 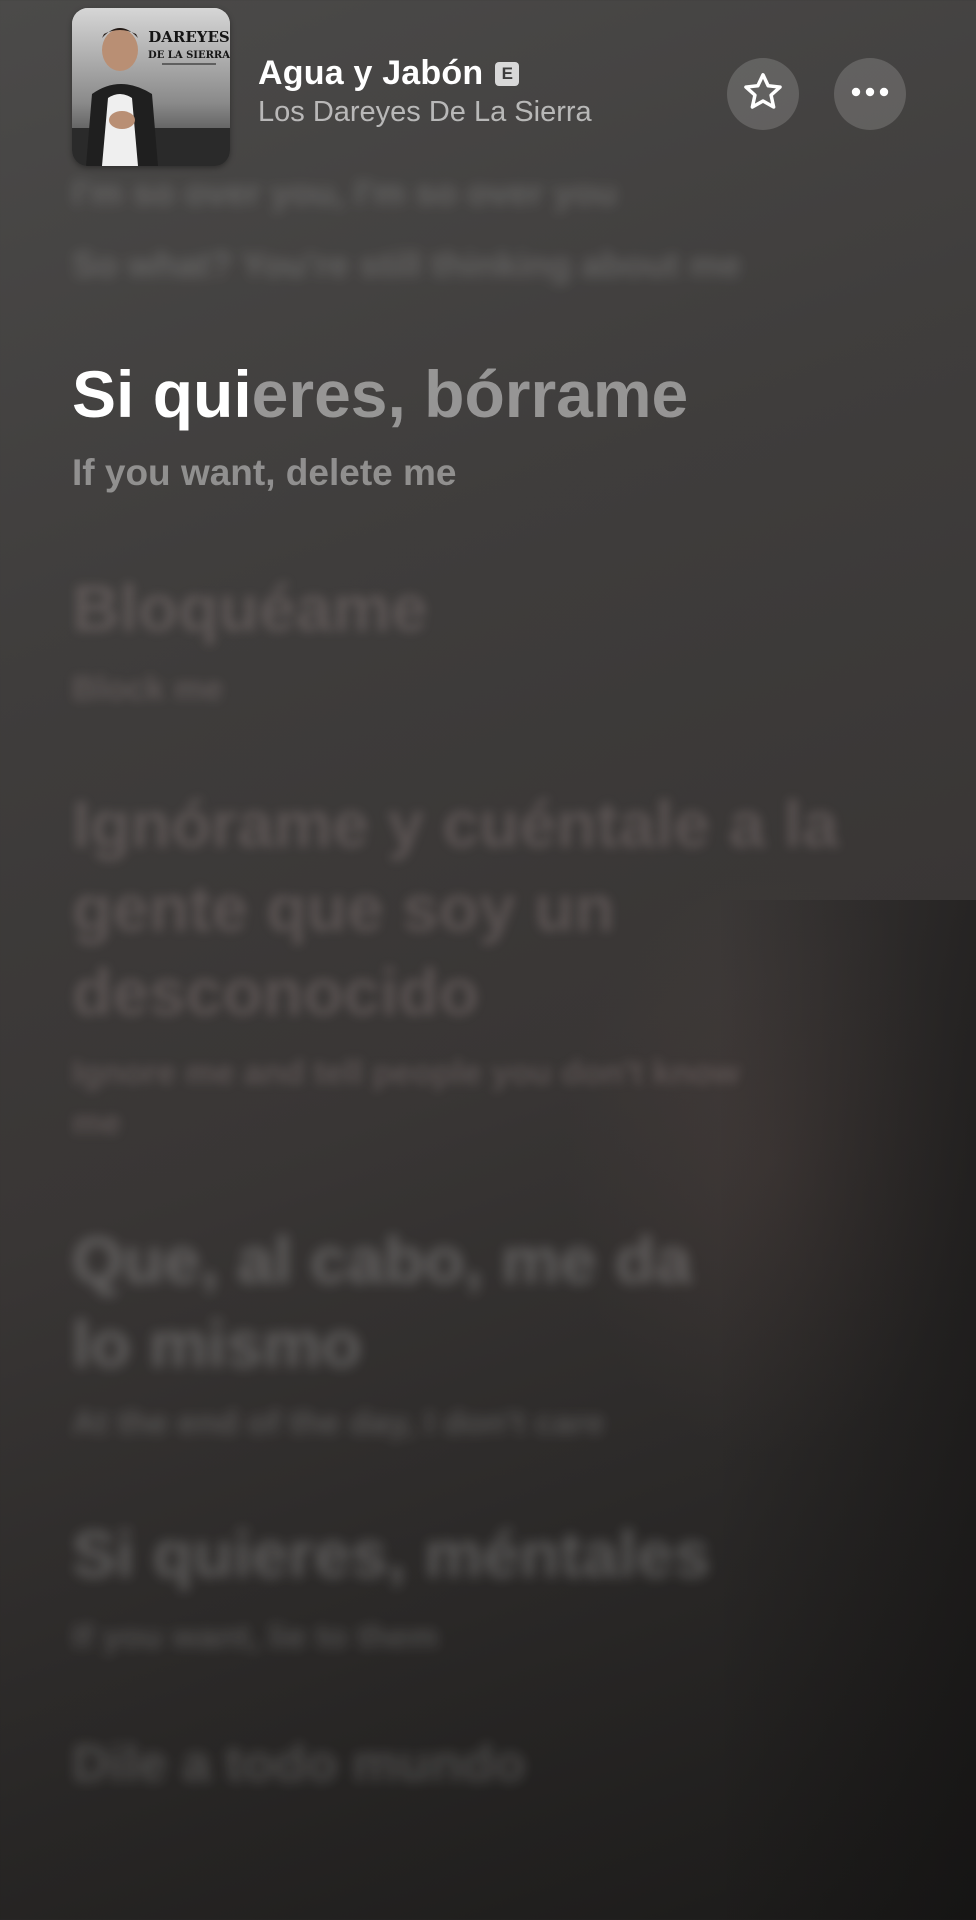 What do you see at coordinates (470, 394) in the screenshot?
I see `lyric-unsung-part: eres, bórrame` at bounding box center [470, 394].